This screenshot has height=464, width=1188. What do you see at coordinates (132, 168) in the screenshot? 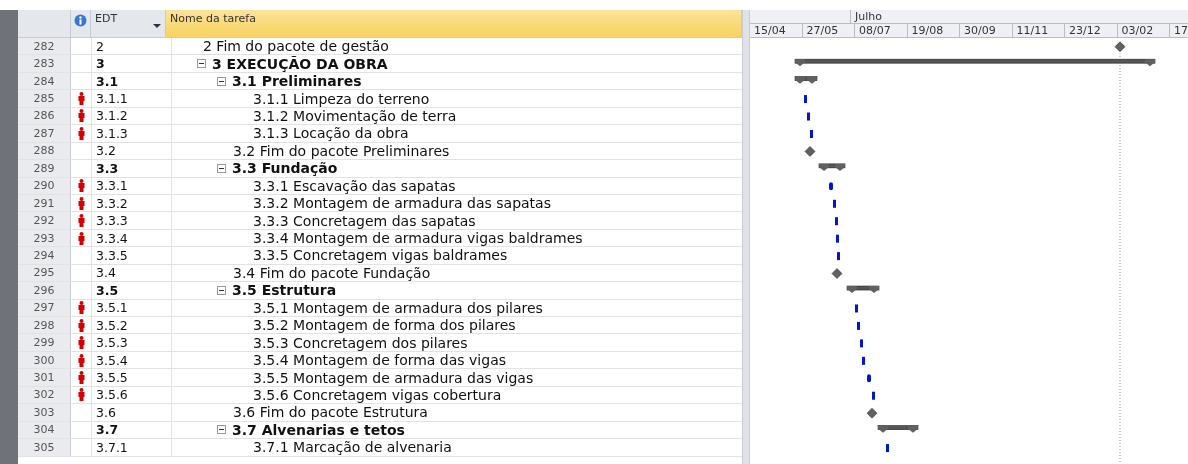
I see `table-cell: 3.3` at bounding box center [132, 168].